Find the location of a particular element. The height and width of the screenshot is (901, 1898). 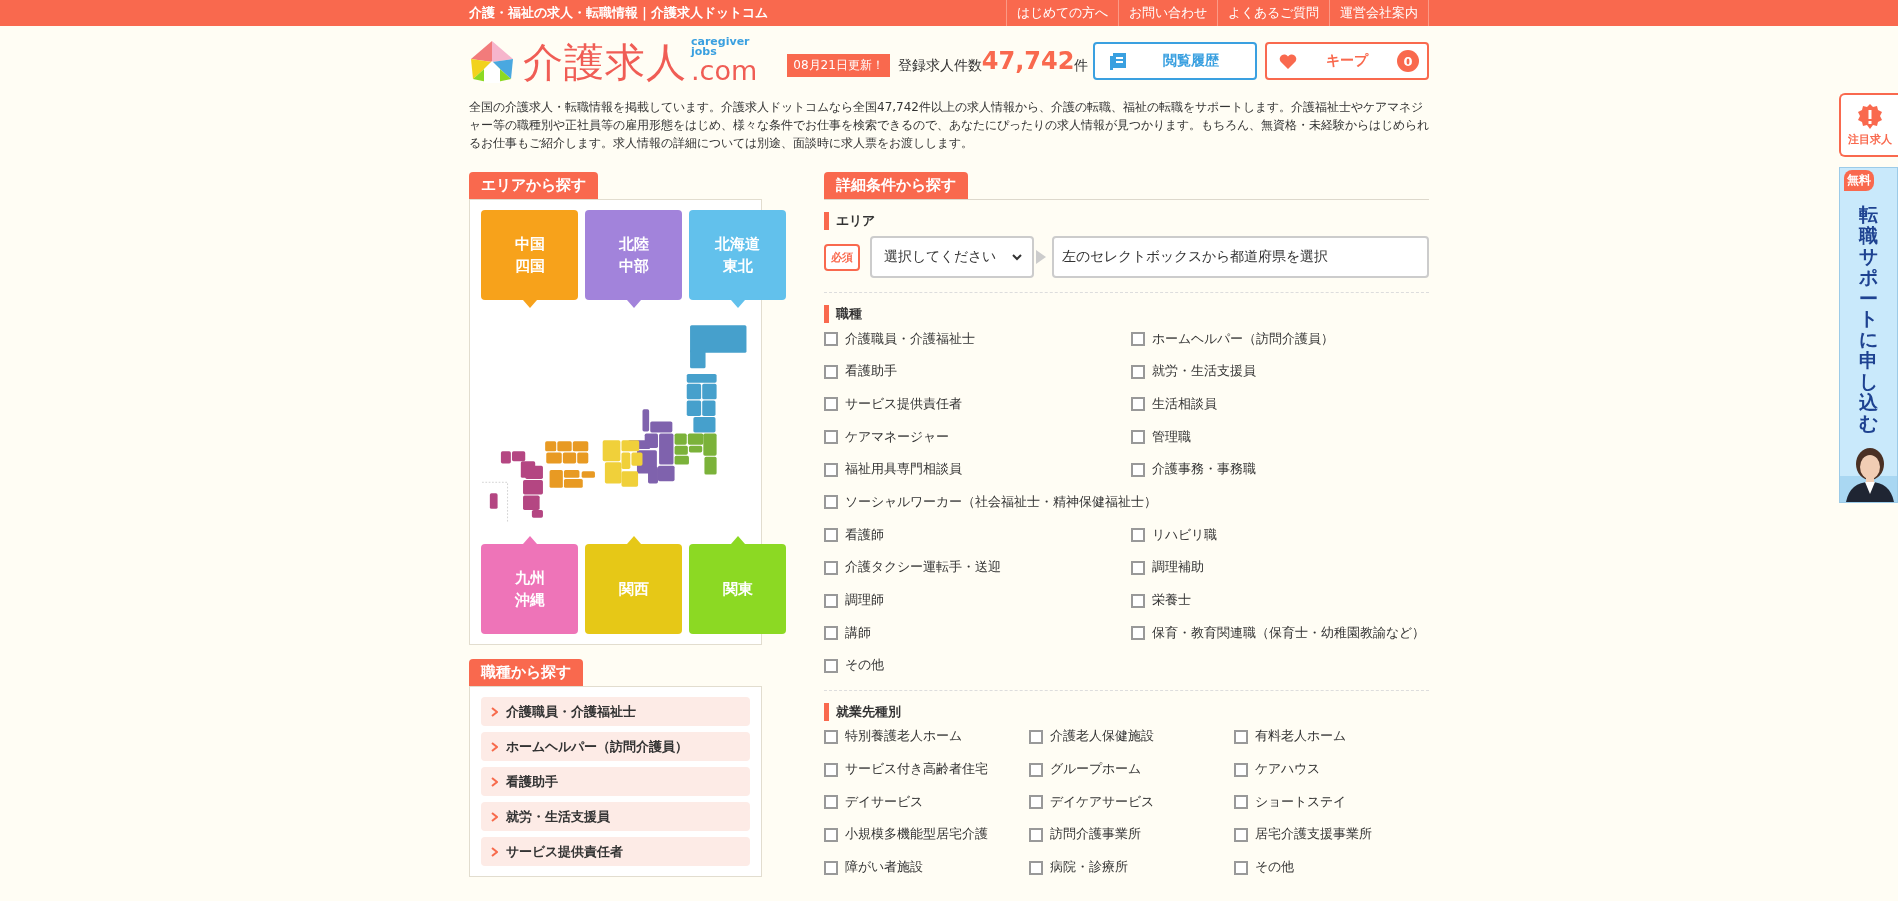

checkbox-option: 障がい者施設 is located at coordinates (926, 867).